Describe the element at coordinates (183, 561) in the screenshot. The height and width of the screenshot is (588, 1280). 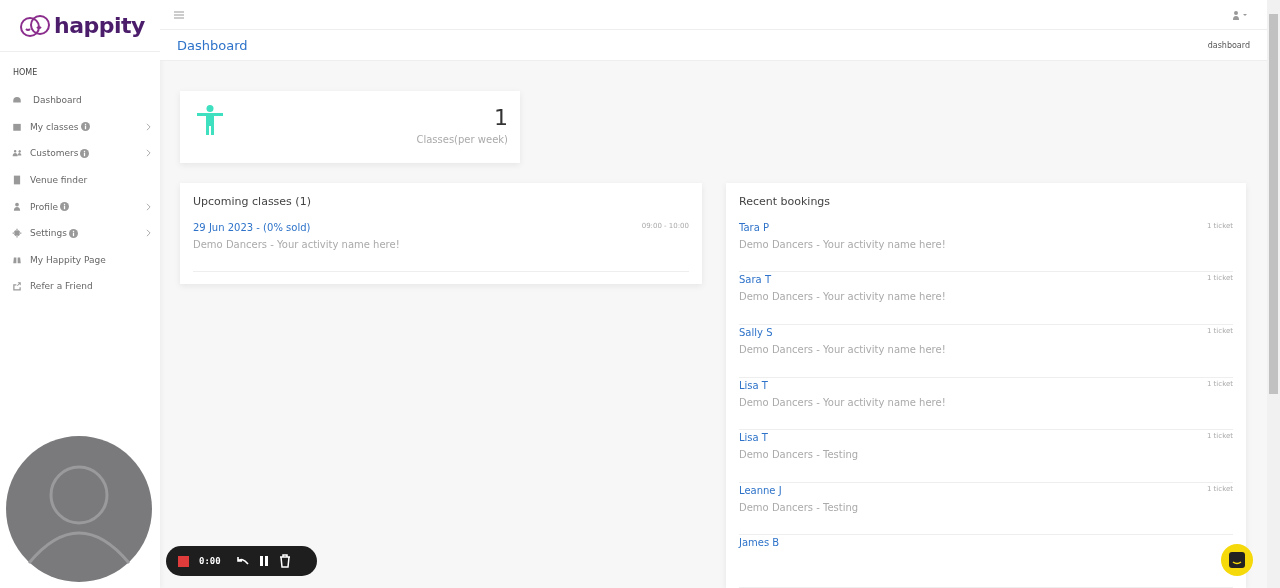
I see `stop-button` at that location.